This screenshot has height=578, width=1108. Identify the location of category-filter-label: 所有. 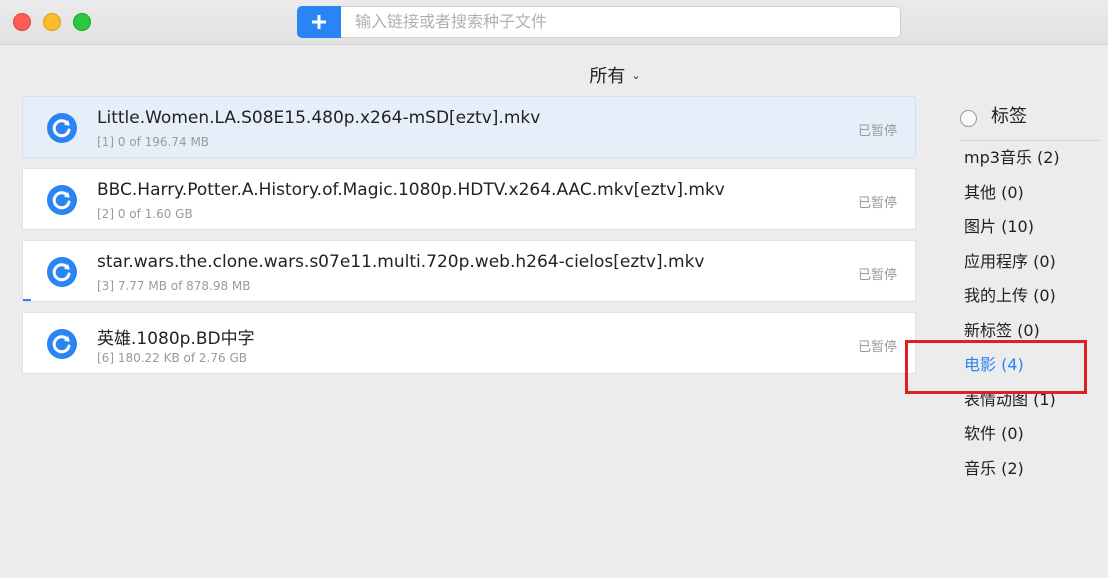
(607, 76).